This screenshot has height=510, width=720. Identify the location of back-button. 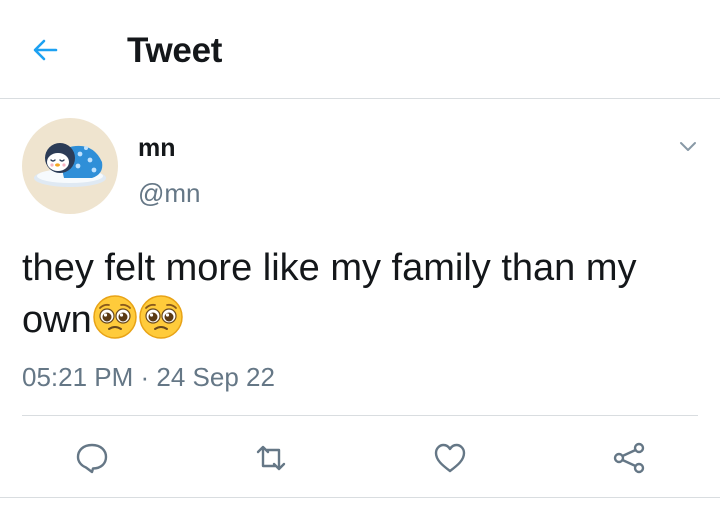
(46, 50).